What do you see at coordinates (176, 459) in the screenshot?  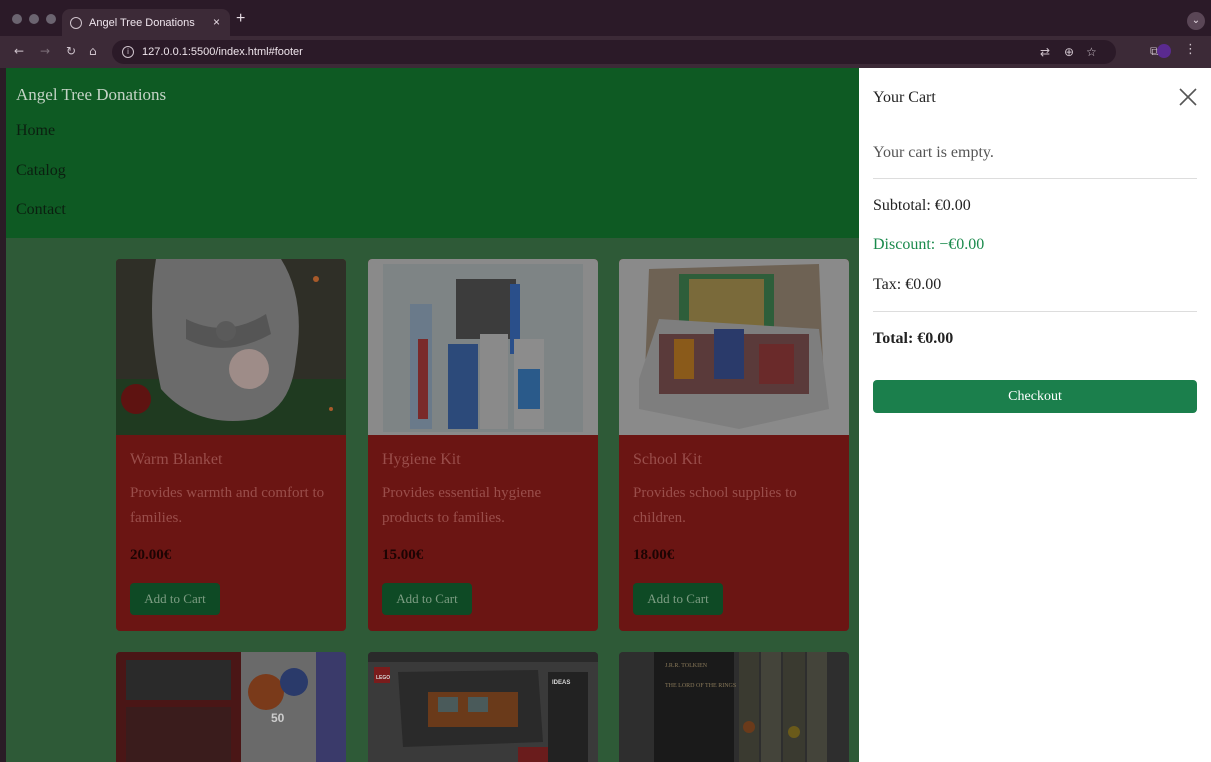 I see `product-title: Warm Blanket` at bounding box center [176, 459].